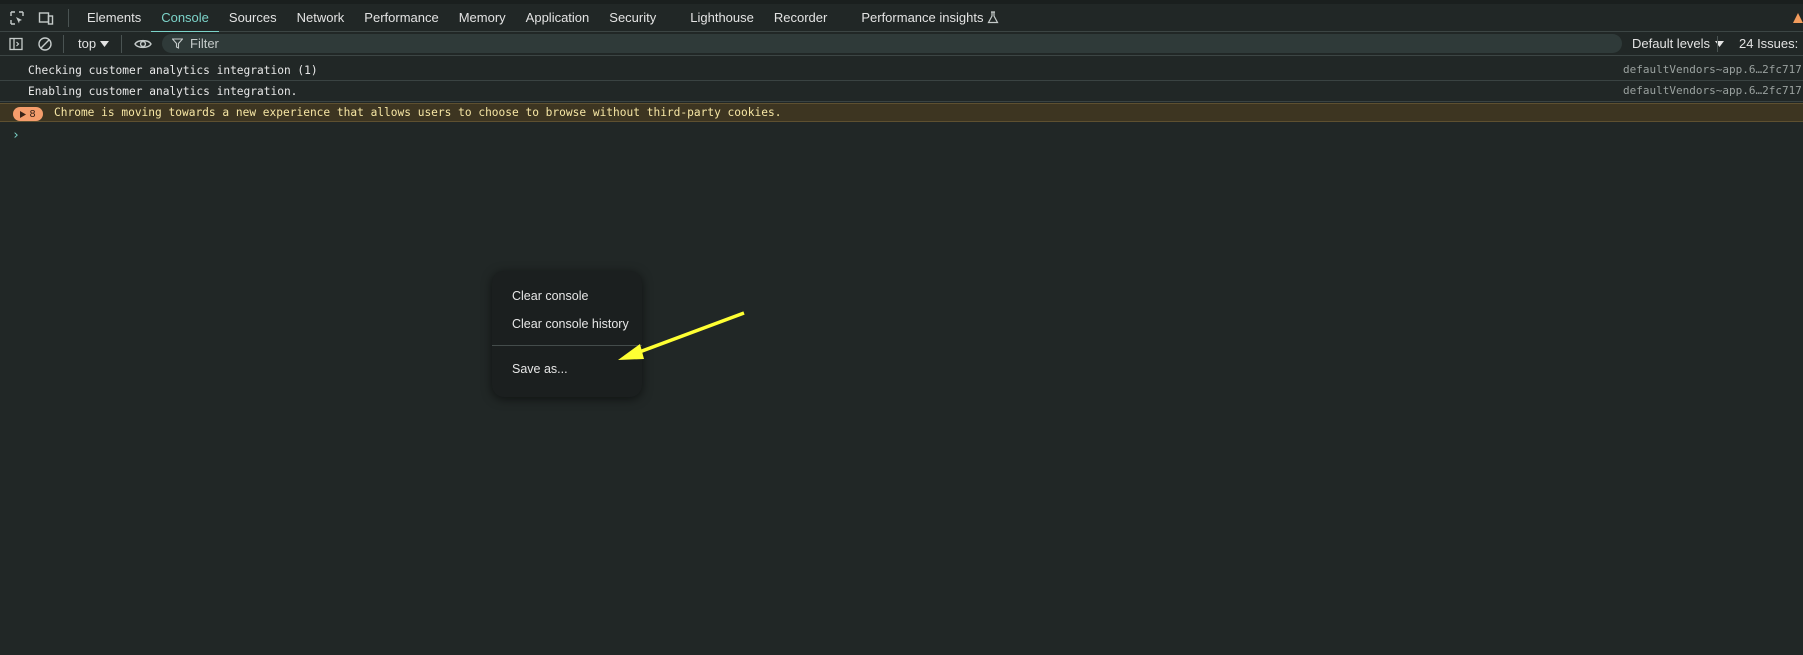  What do you see at coordinates (253, 18) in the screenshot?
I see `tab-sources: Sources` at bounding box center [253, 18].